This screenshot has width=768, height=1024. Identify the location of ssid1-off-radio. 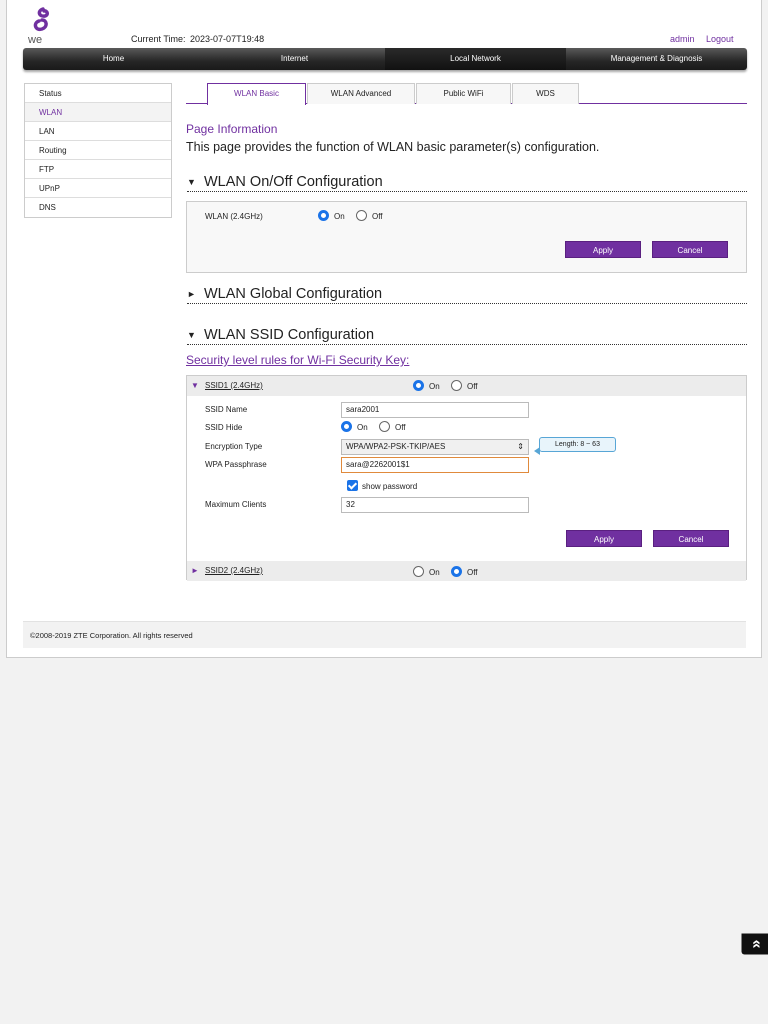
(456, 385).